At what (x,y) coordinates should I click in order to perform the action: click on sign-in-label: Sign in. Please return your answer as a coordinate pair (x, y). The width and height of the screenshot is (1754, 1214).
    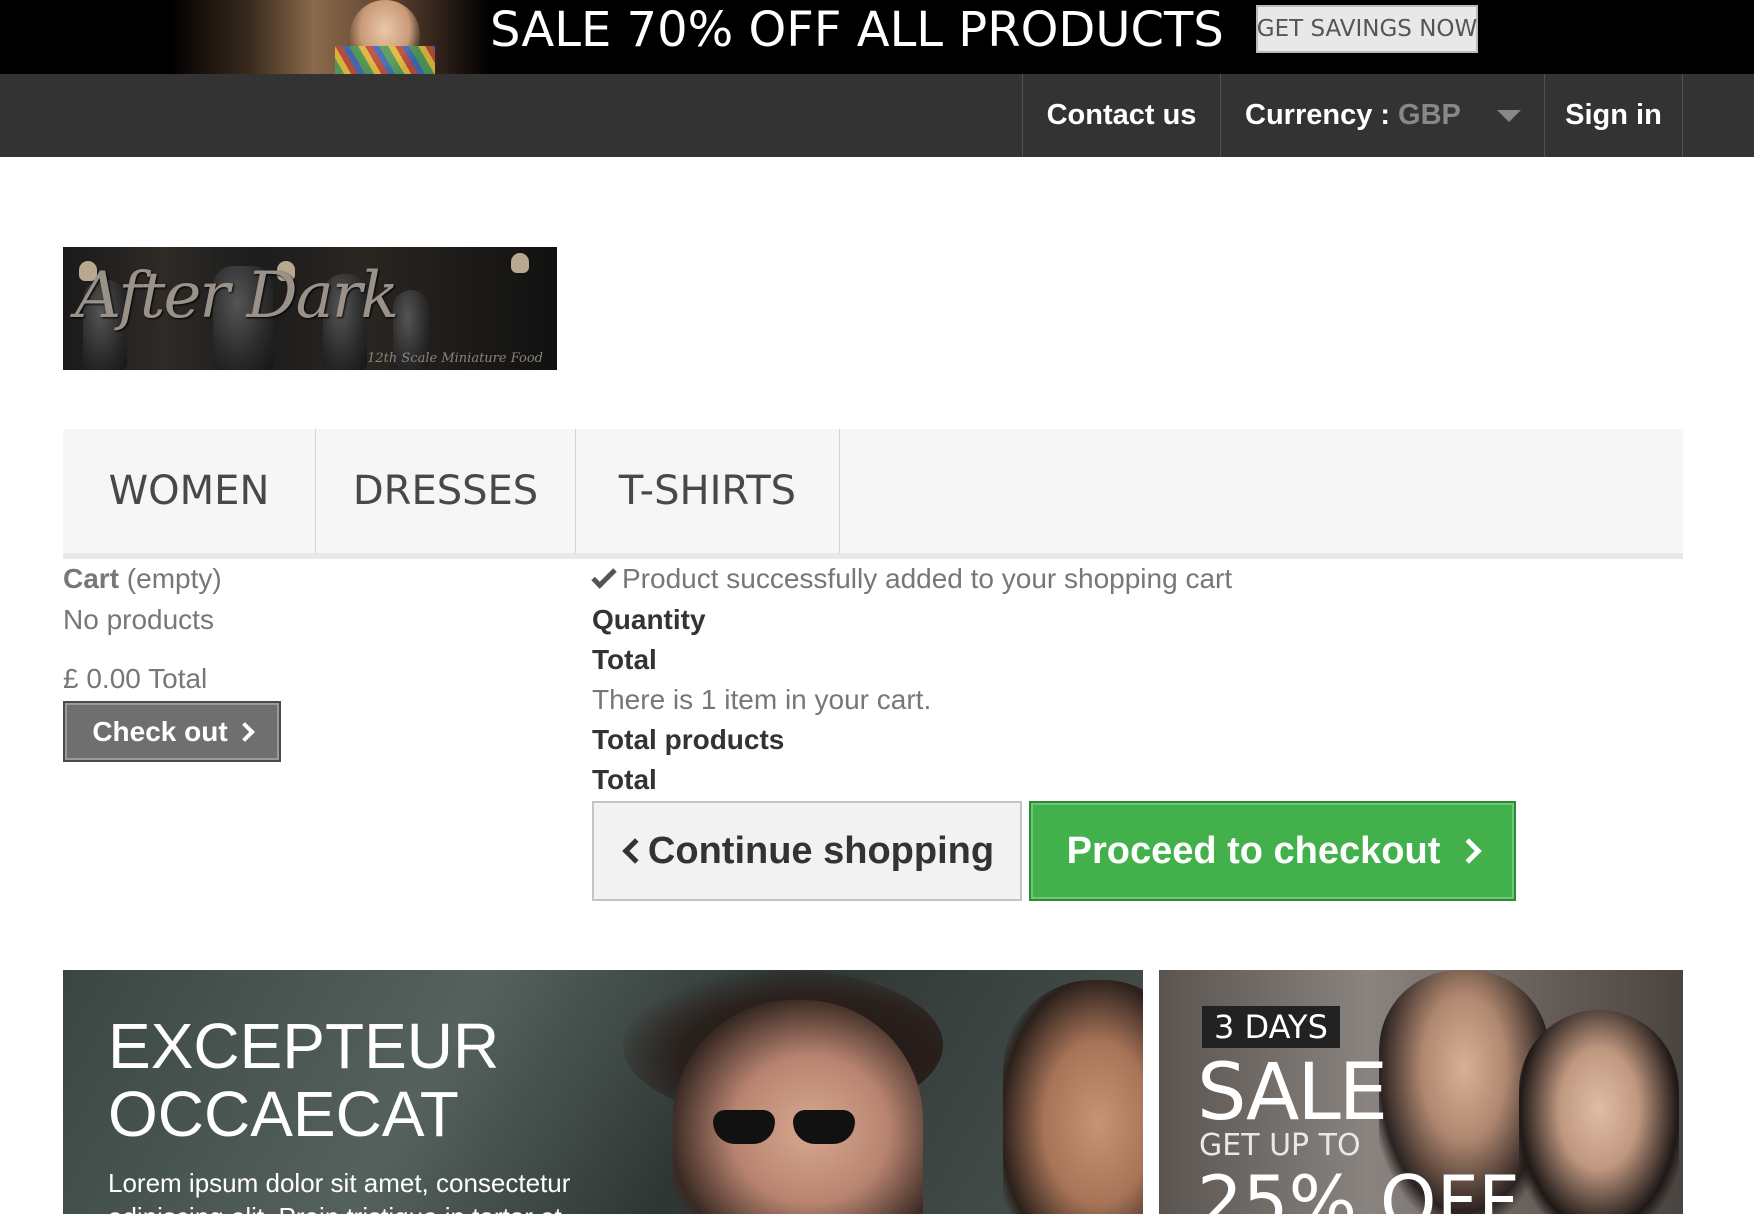
    Looking at the image, I should click on (1613, 115).